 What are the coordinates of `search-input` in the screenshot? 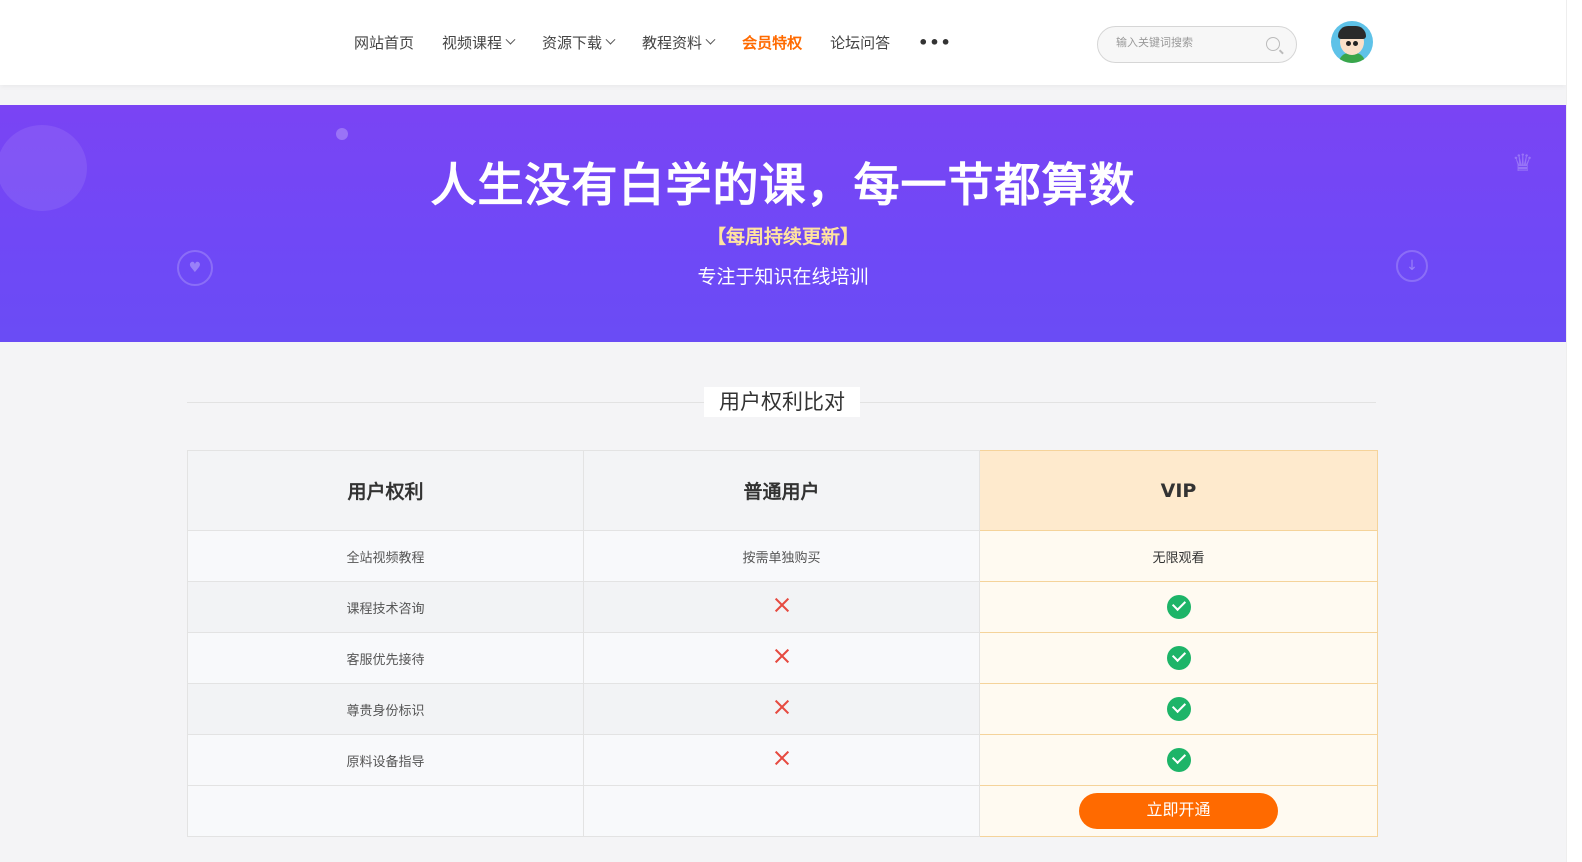 It's located at (1186, 42).